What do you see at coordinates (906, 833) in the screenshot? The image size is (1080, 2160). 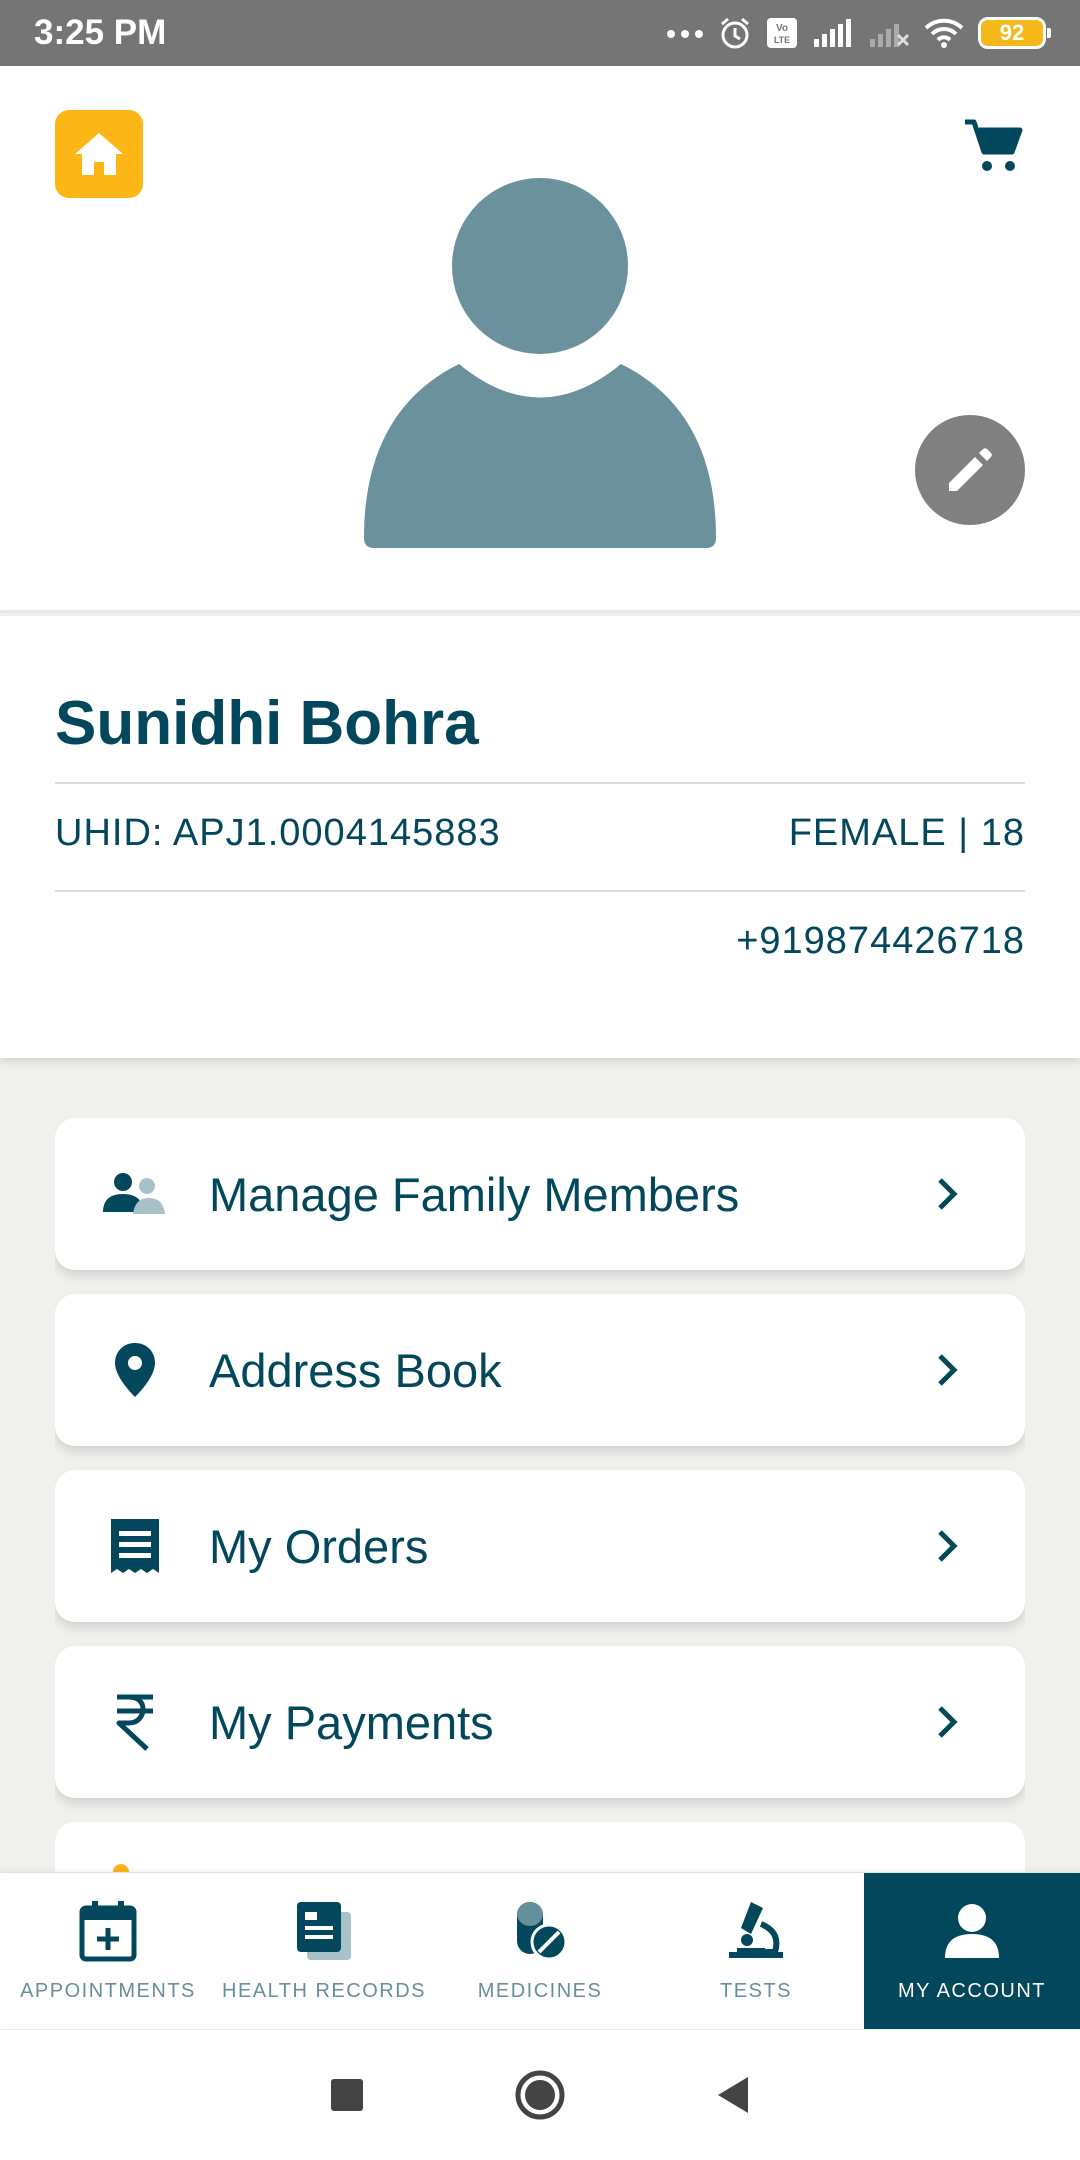 I see `gender-age-label: FEMALE | 18` at bounding box center [906, 833].